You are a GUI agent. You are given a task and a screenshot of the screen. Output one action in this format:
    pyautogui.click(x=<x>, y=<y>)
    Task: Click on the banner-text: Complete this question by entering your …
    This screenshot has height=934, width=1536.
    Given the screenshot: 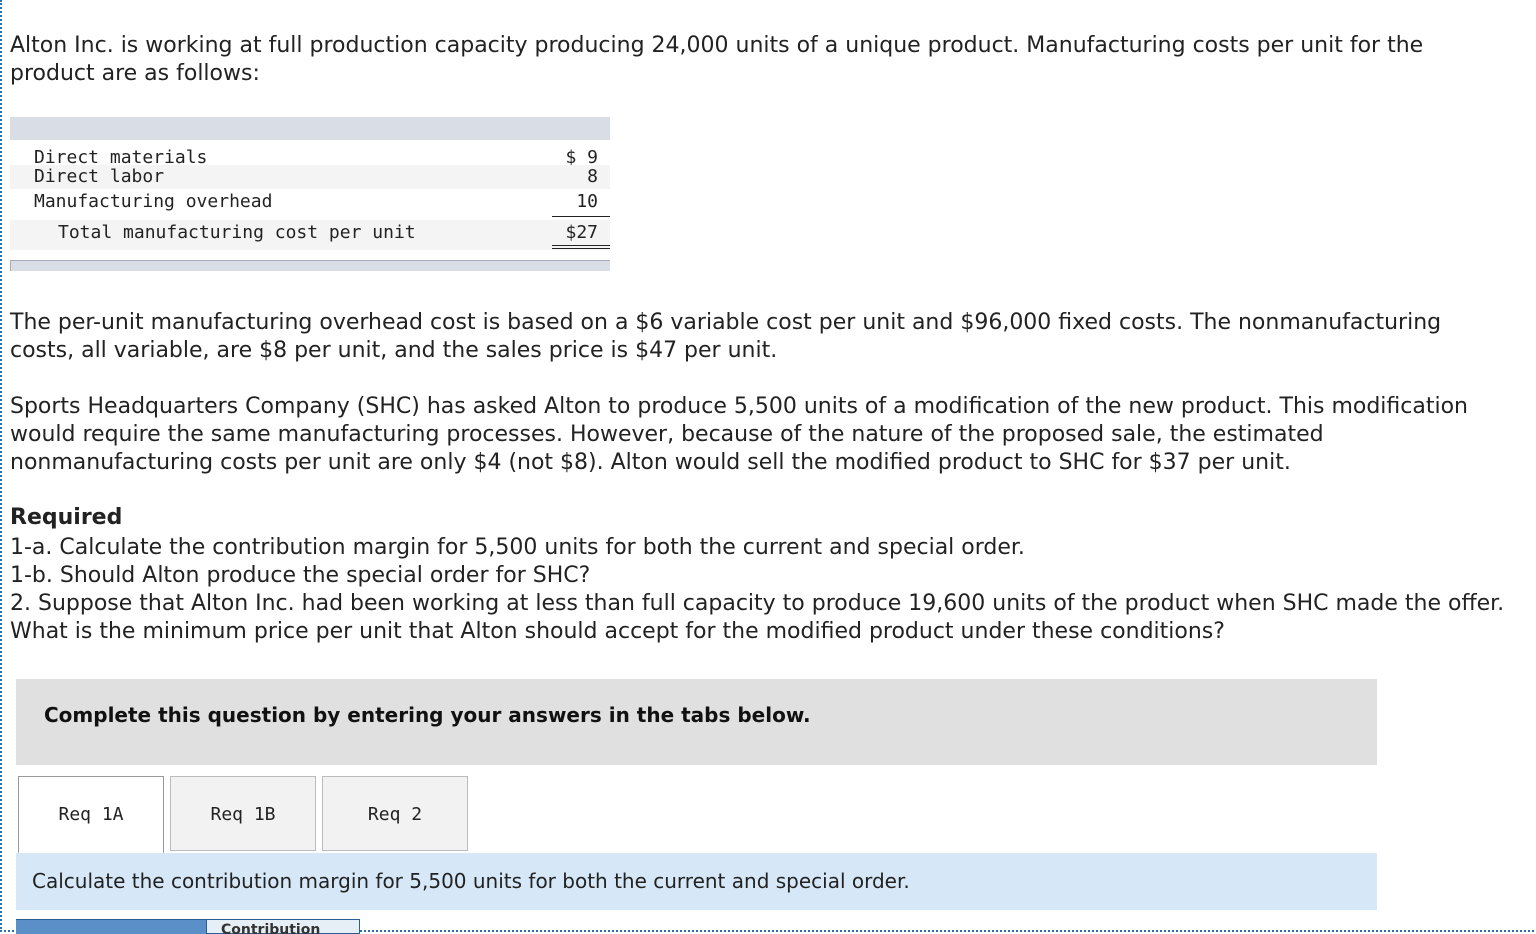 What is the action you would take?
    pyautogui.click(x=427, y=715)
    